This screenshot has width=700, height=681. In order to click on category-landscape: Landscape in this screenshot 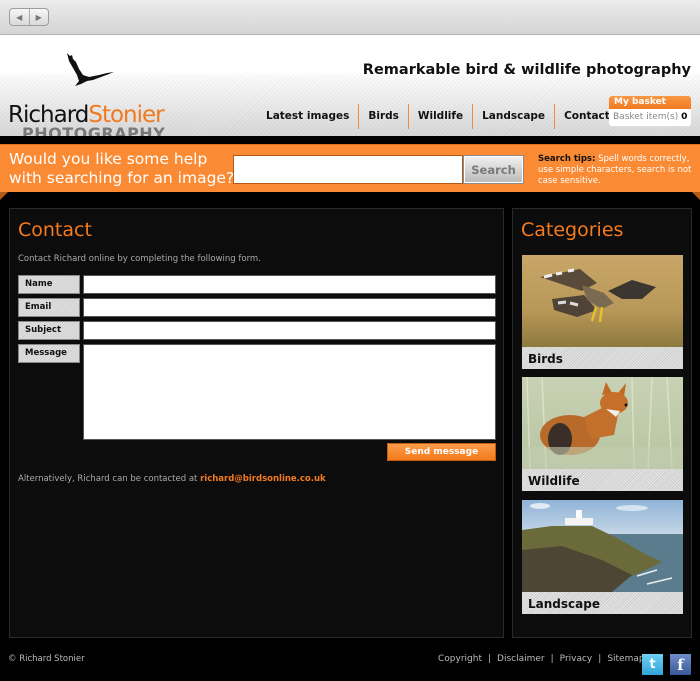, I will do `click(602, 557)`.